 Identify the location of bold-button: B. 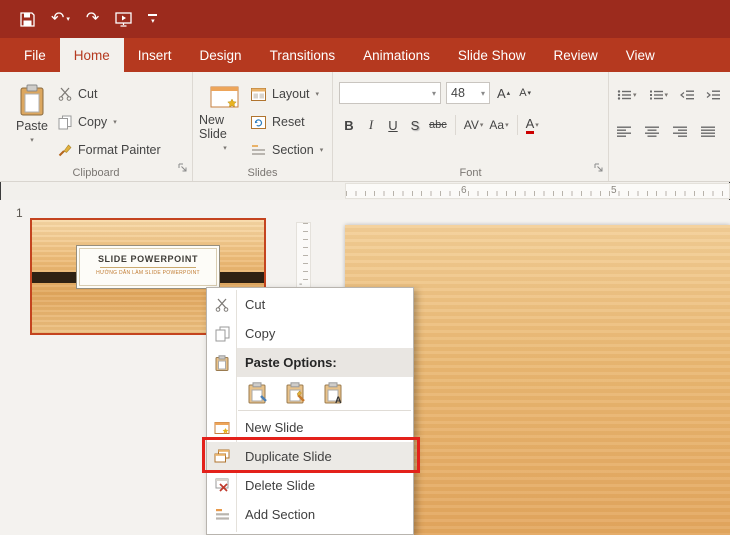
(349, 125).